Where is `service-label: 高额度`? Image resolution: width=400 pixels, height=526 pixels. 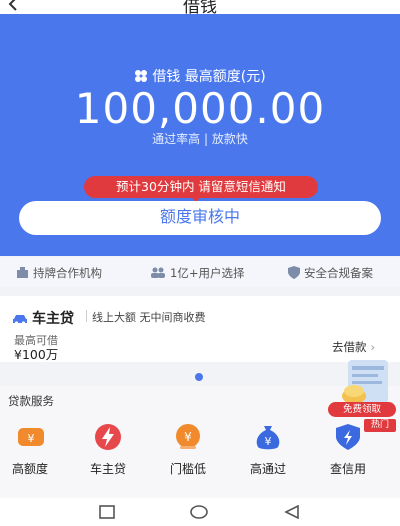 service-label: 高额度 is located at coordinates (29, 469).